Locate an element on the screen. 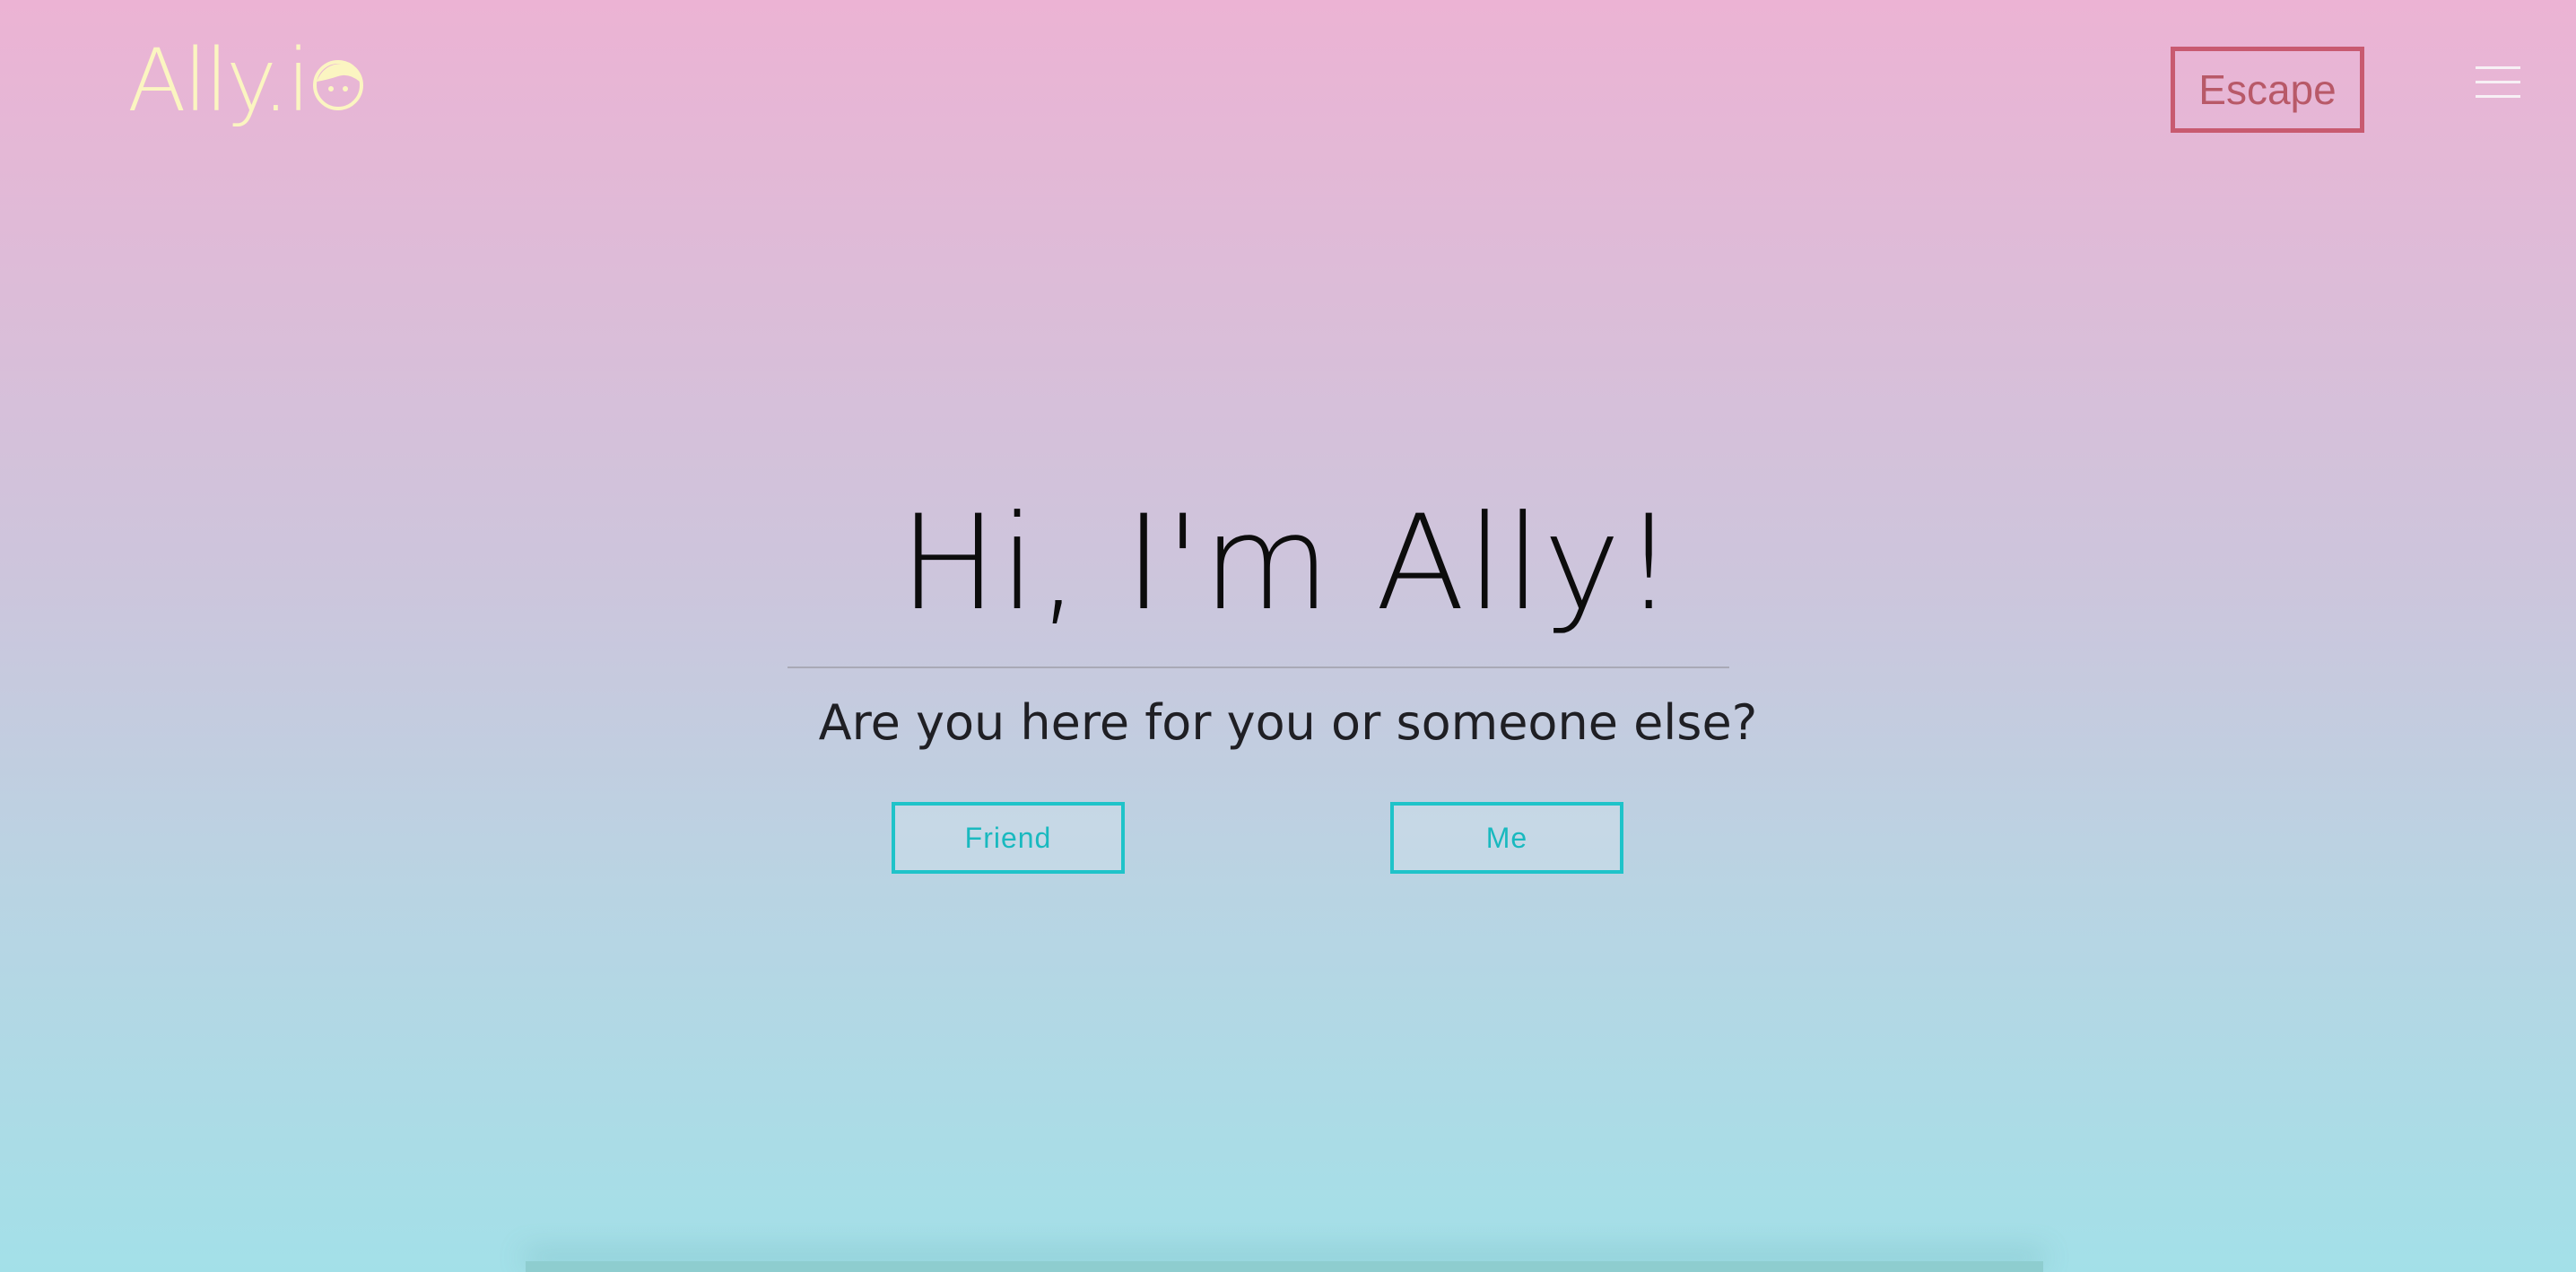  divider is located at coordinates (1258, 667).